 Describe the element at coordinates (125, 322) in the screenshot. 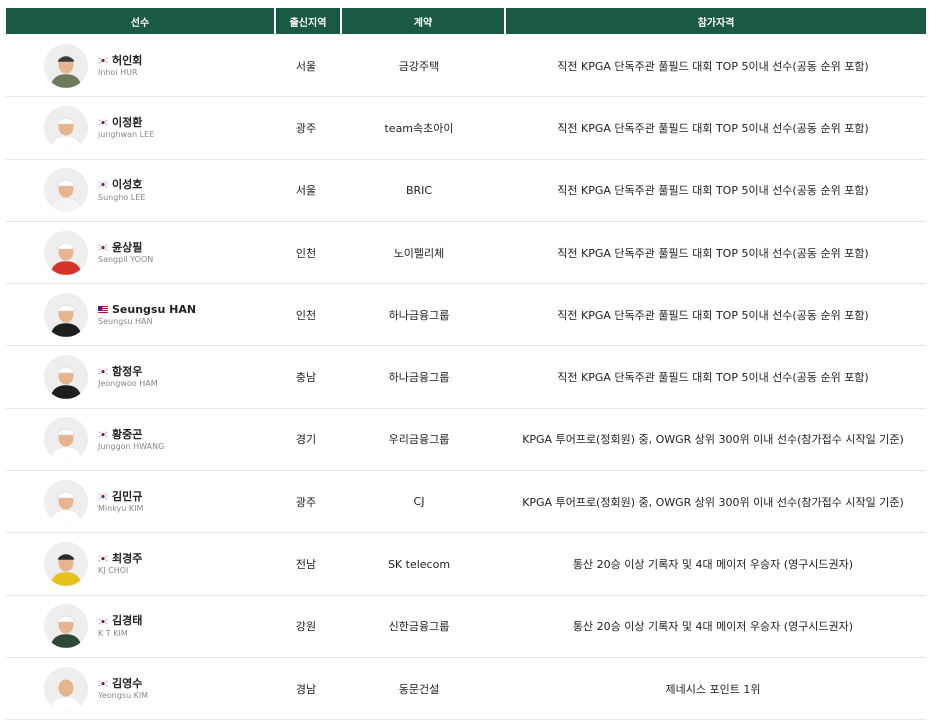

I see `player-name-en: Seungsu HAN` at that location.